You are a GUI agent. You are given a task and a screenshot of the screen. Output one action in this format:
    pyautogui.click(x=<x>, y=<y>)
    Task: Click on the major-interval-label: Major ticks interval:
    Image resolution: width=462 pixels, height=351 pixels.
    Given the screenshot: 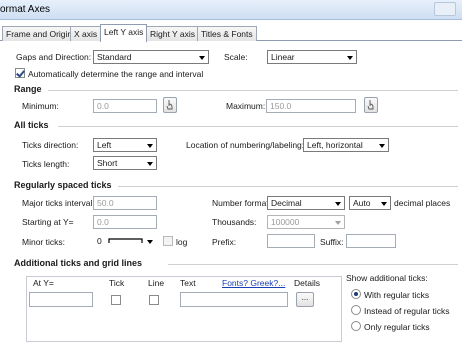 What is the action you would take?
    pyautogui.click(x=58, y=203)
    